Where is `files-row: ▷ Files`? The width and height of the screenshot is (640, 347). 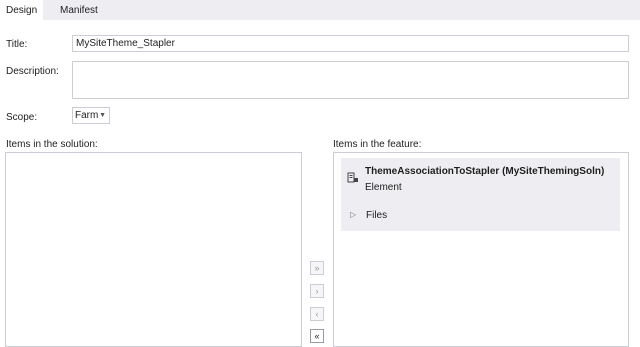
files-row: ▷ Files is located at coordinates (480, 215).